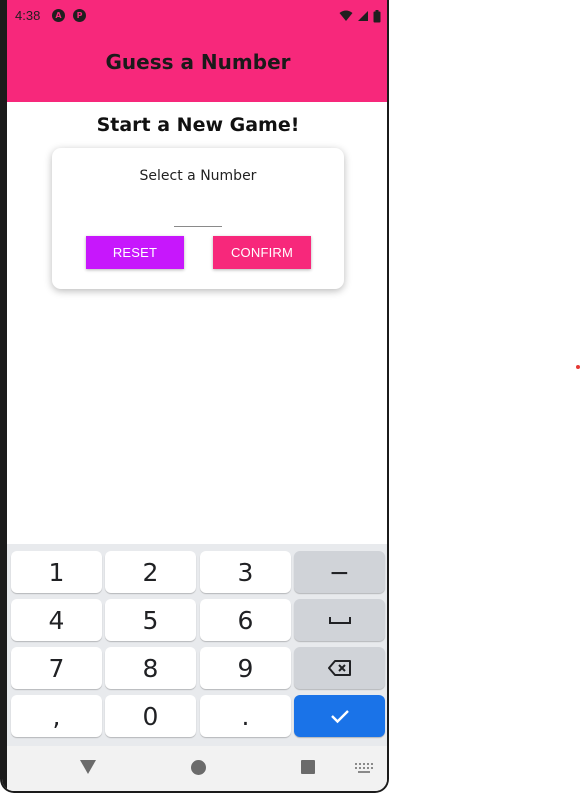 This screenshot has height=795, width=584. I want to click on home-circle-icon, so click(198, 767).